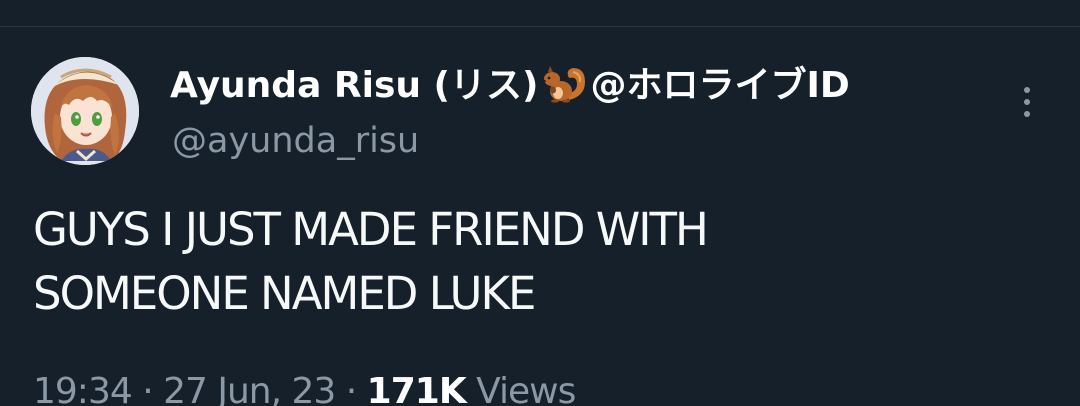 The width and height of the screenshot is (1080, 406). What do you see at coordinates (371, 229) in the screenshot?
I see `tweet-text-line: GUYS I JUST MADE FRIEND WITH` at bounding box center [371, 229].